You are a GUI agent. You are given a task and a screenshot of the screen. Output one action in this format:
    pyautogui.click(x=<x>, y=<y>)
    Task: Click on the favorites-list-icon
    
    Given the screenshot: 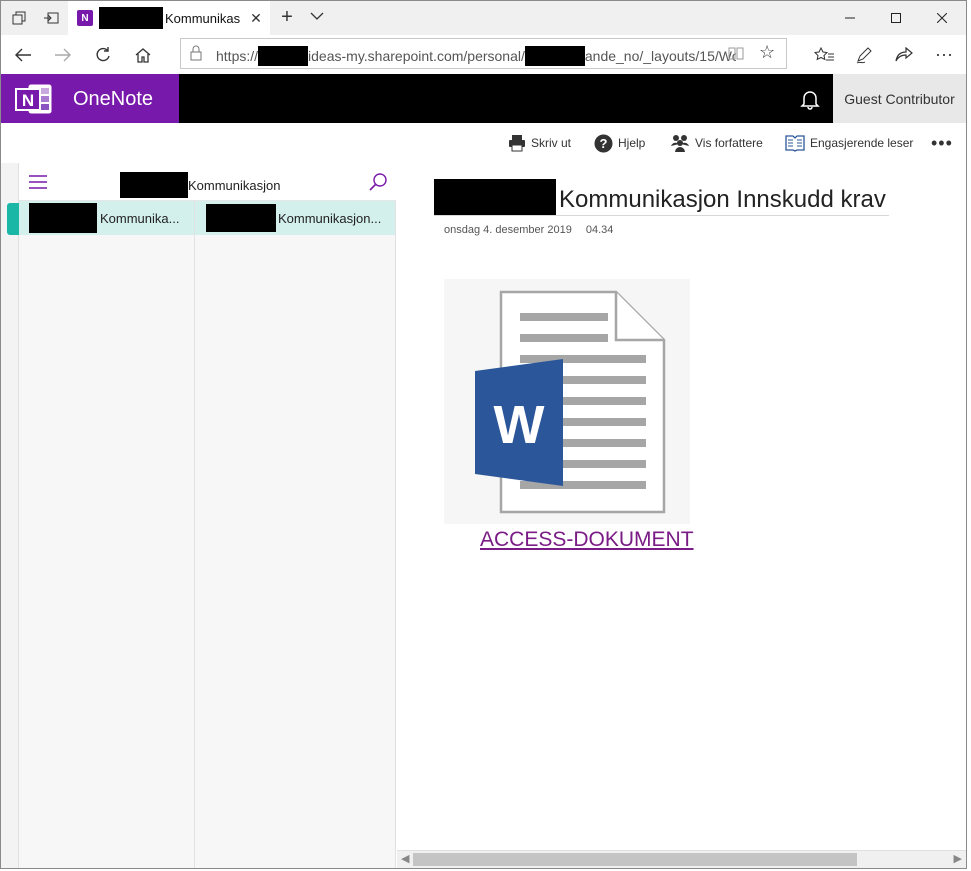 What is the action you would take?
    pyautogui.click(x=824, y=54)
    